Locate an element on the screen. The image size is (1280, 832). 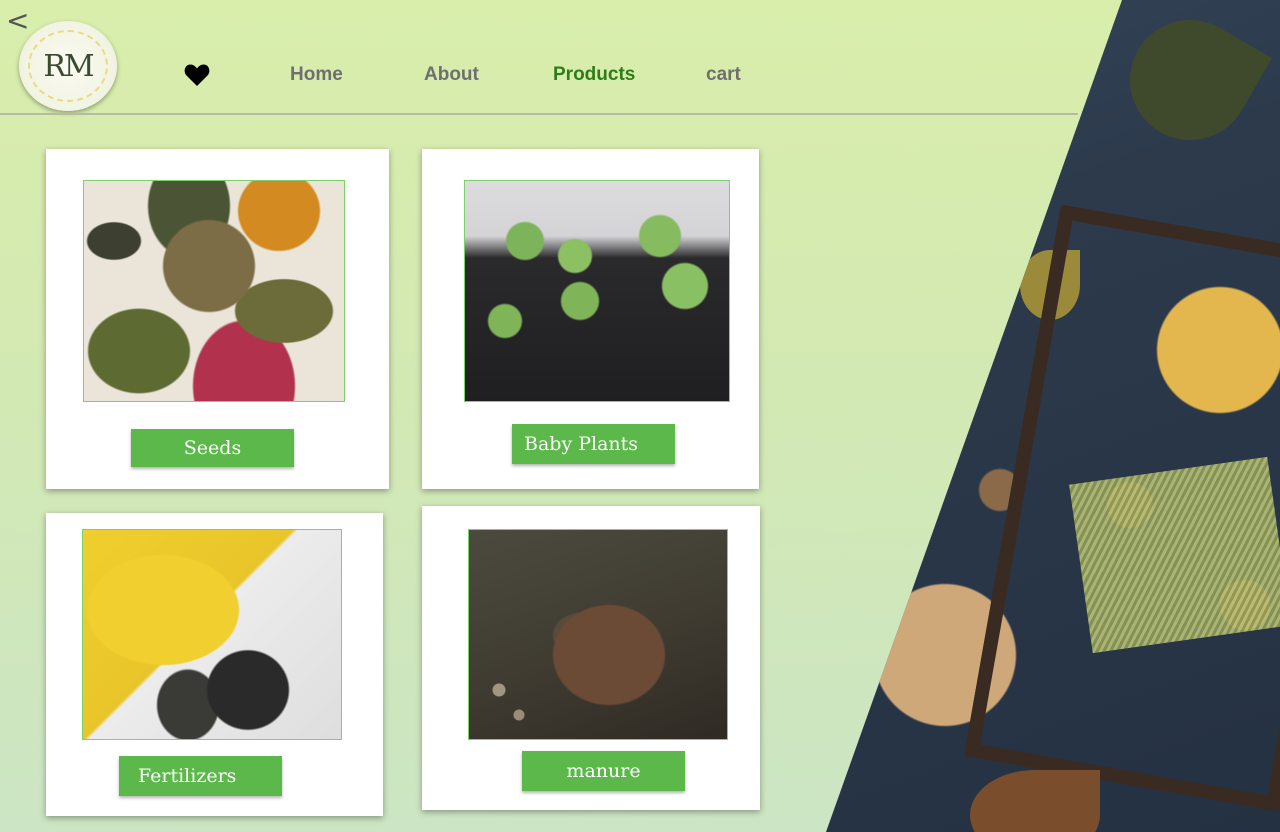
back-button: < is located at coordinates (17, 21).